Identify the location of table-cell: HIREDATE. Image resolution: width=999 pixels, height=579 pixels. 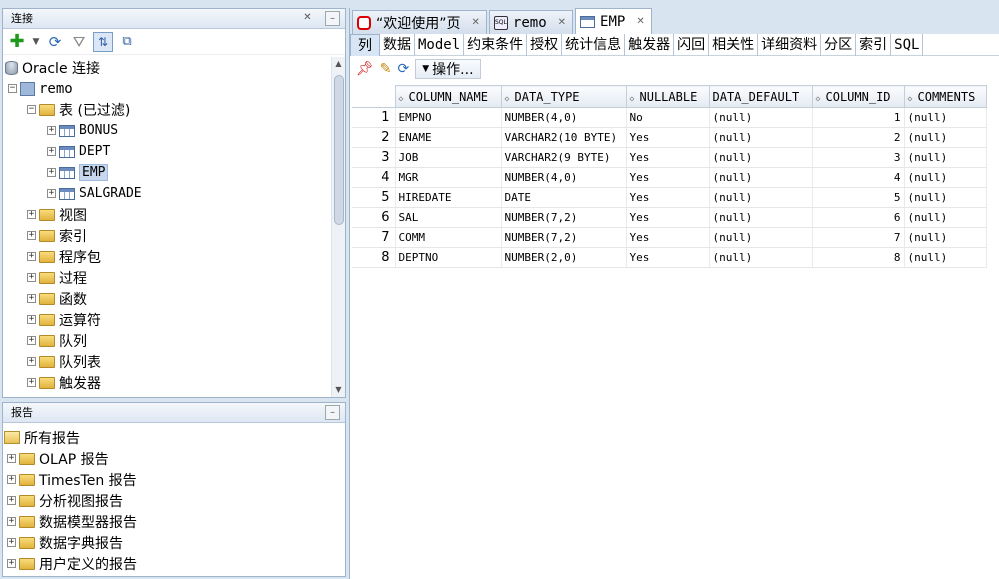
(448, 197).